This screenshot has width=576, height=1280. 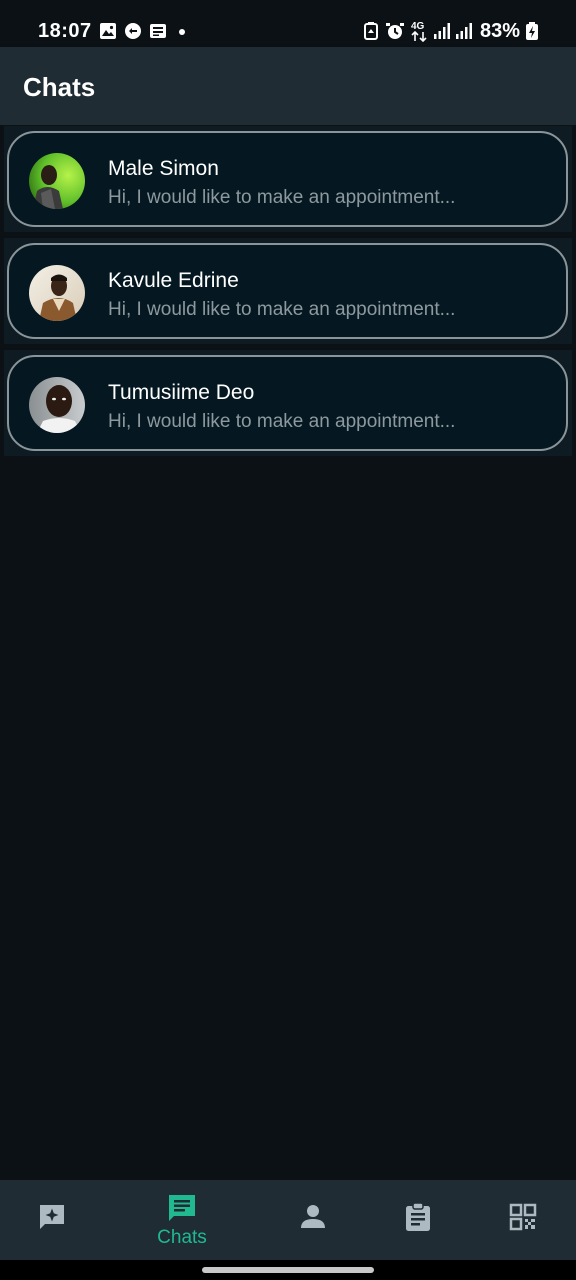 I want to click on person-icon, so click(x=313, y=1216).